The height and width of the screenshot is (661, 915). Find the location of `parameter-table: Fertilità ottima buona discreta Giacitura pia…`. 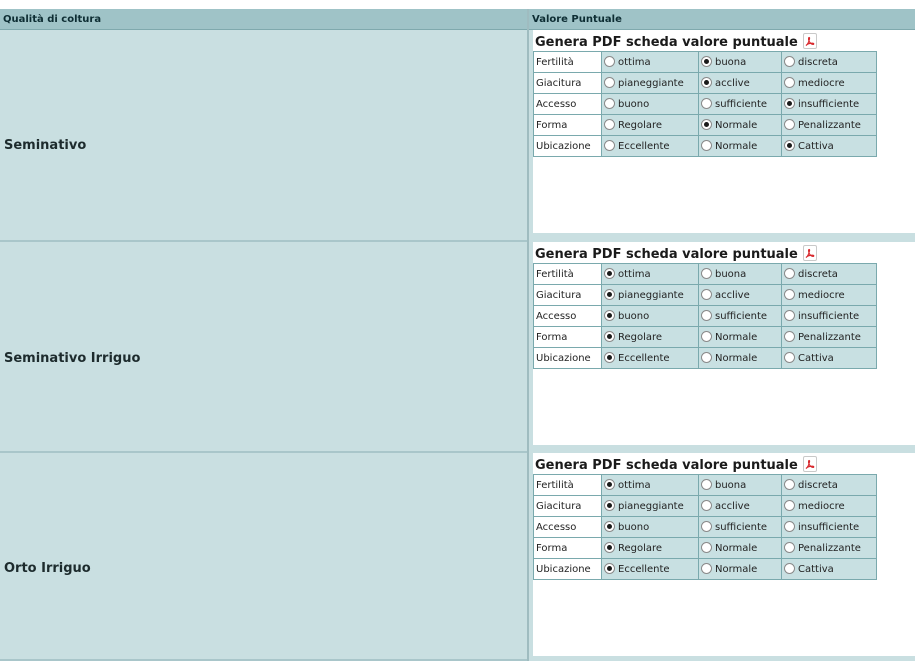

parameter-table: Fertilità ottima buona discreta Giacitura pia… is located at coordinates (705, 316).